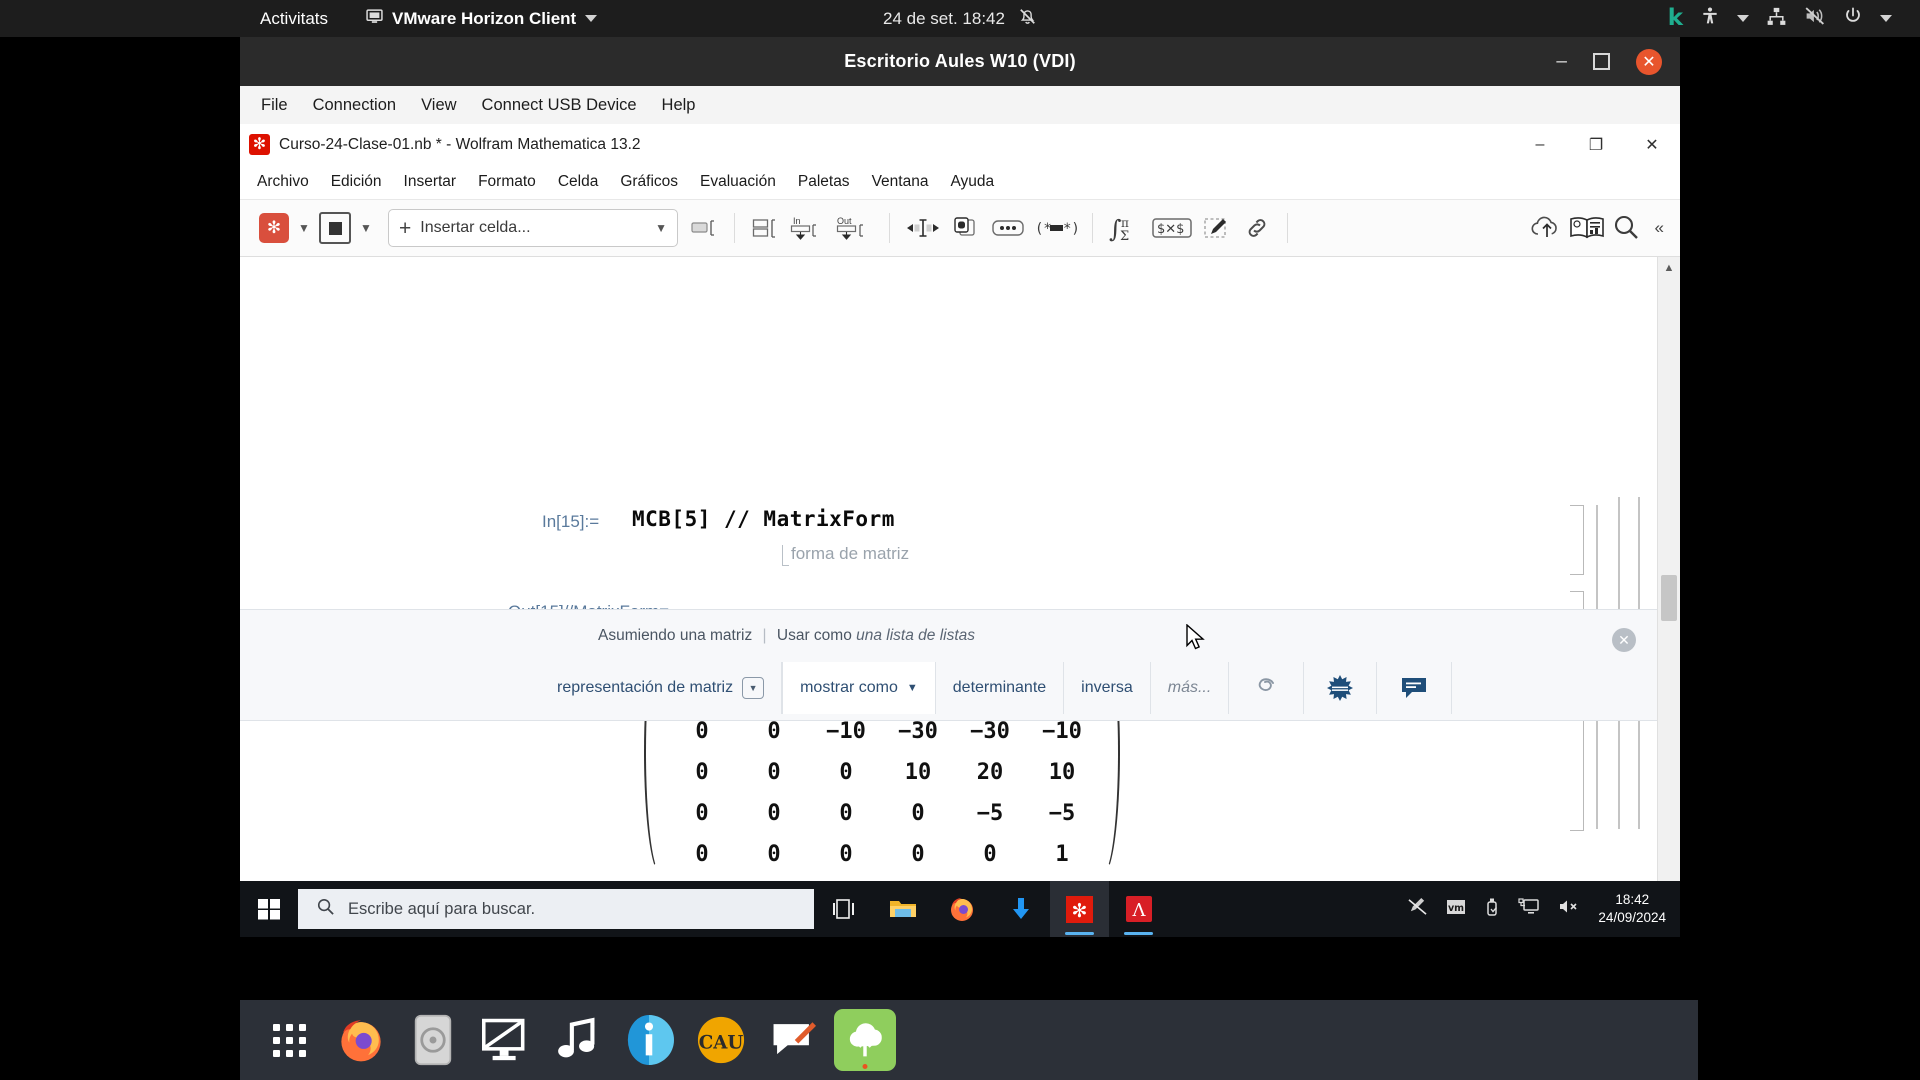 The image size is (1920, 1080). I want to click on notebook-vertical-scrollbar: ▲ ▼, so click(1668, 590).